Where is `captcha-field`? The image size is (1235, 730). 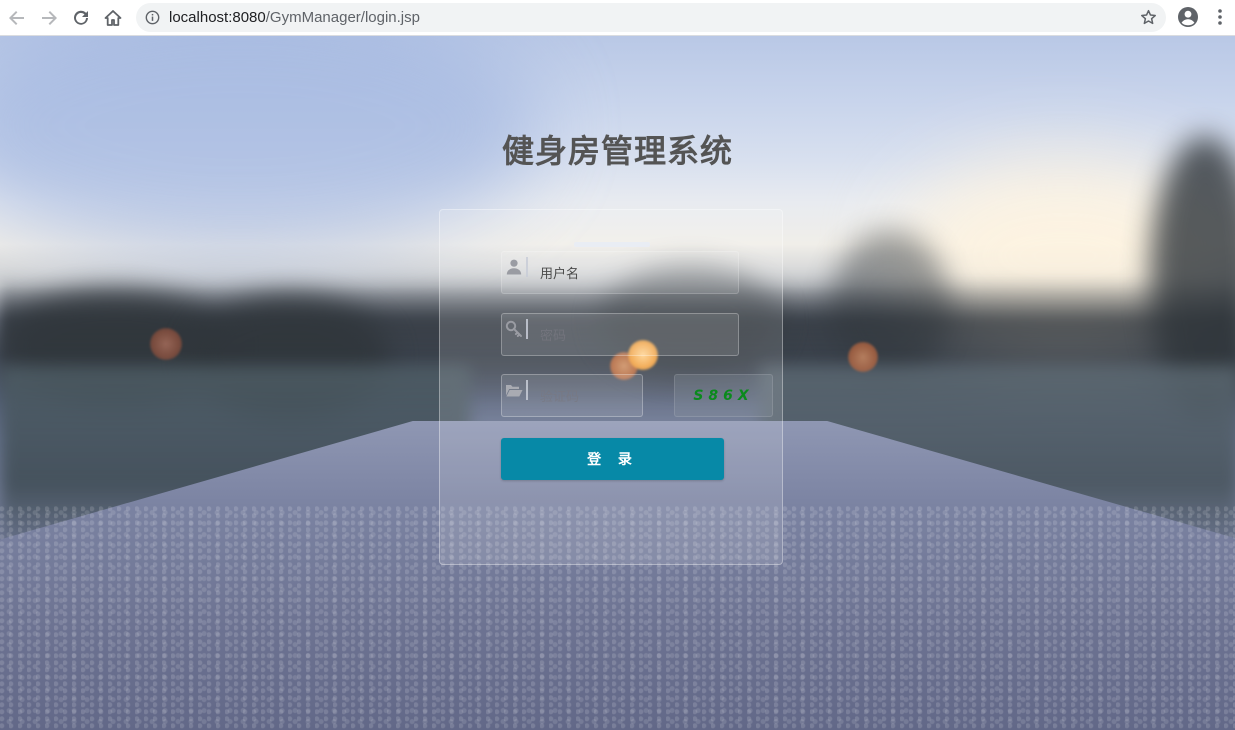 captcha-field is located at coordinates (572, 395).